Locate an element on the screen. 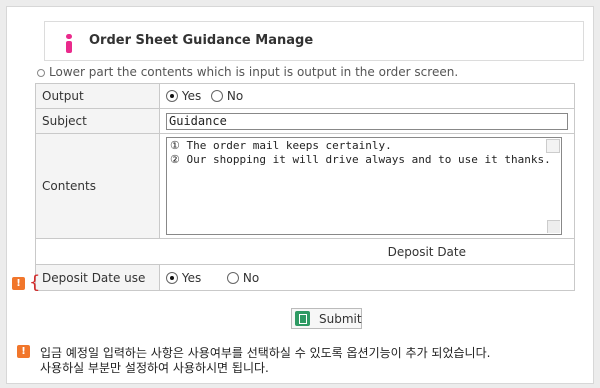  subject-row: Subject is located at coordinates (305, 121).